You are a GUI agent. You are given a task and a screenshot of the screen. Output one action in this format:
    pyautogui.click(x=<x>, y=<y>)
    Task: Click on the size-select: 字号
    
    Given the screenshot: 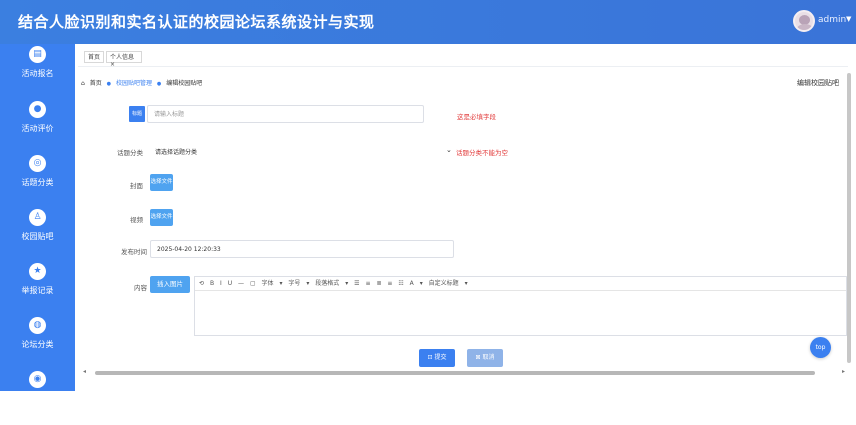 What is the action you would take?
    pyautogui.click(x=294, y=283)
    